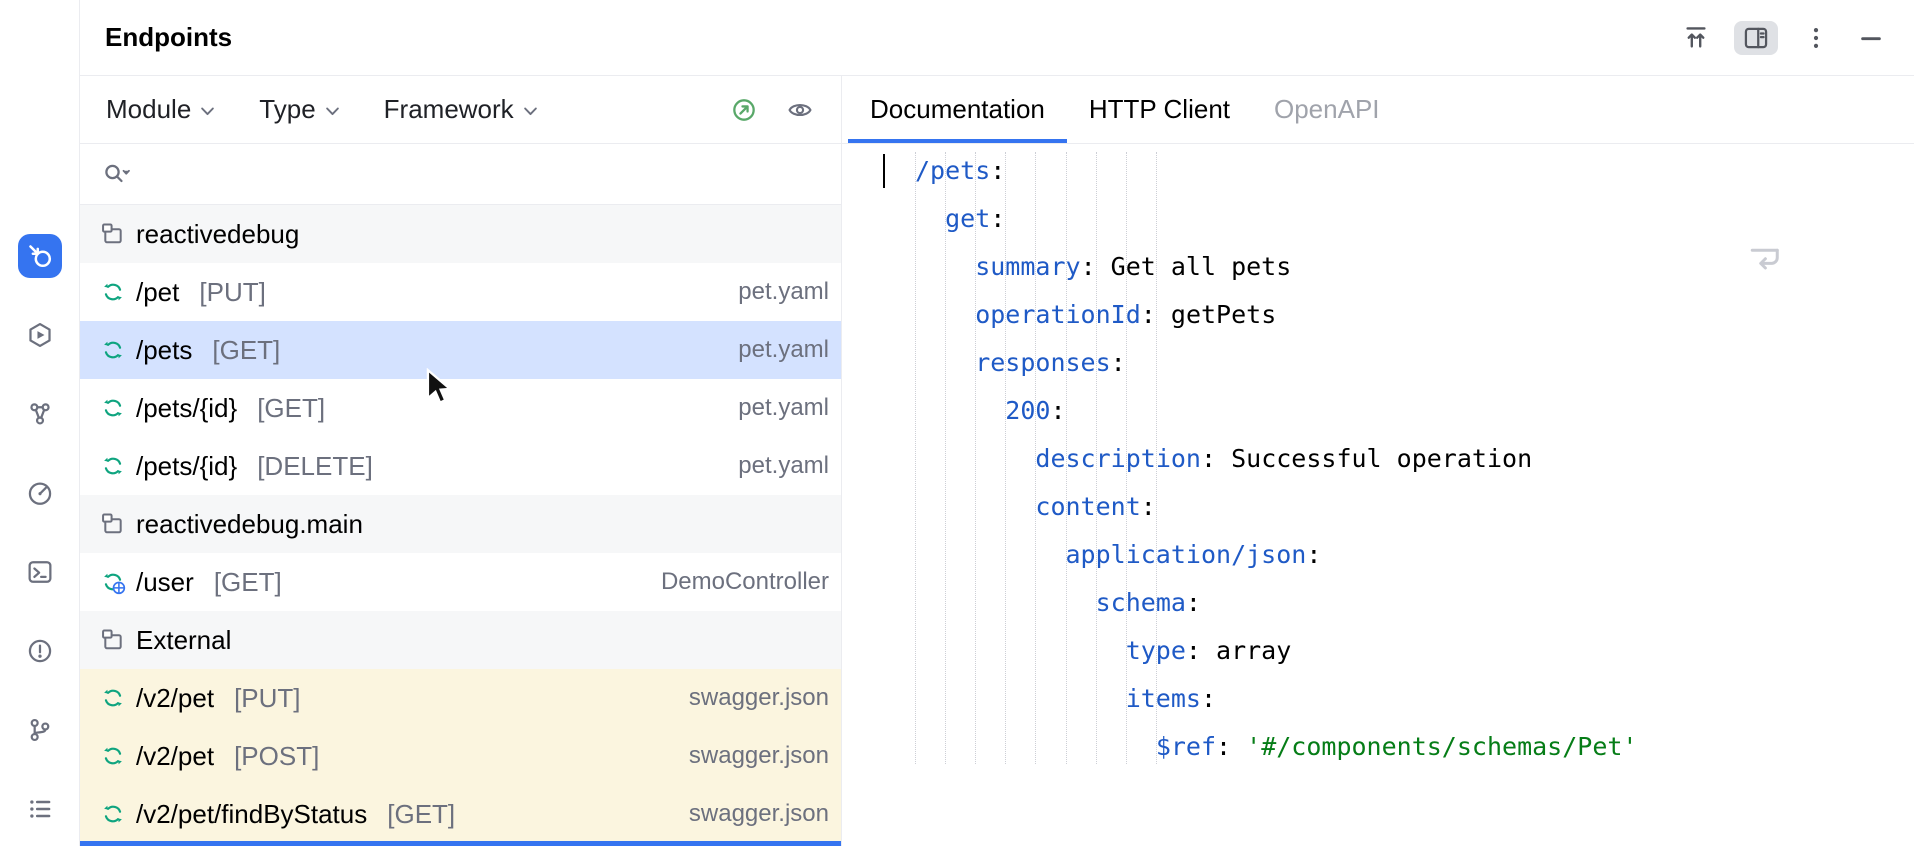 This screenshot has width=1914, height=846. What do you see at coordinates (460, 756) in the screenshot?
I see `endpoint-row: /v2/pet [POST] swagger.json` at bounding box center [460, 756].